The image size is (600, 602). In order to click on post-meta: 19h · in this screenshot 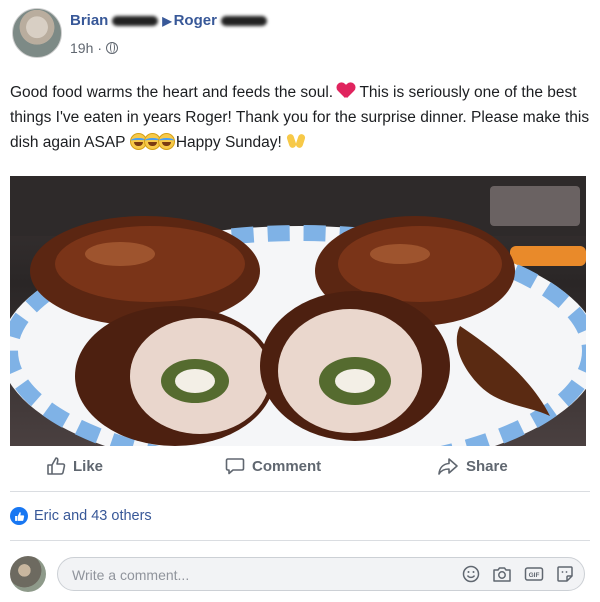, I will do `click(94, 48)`.